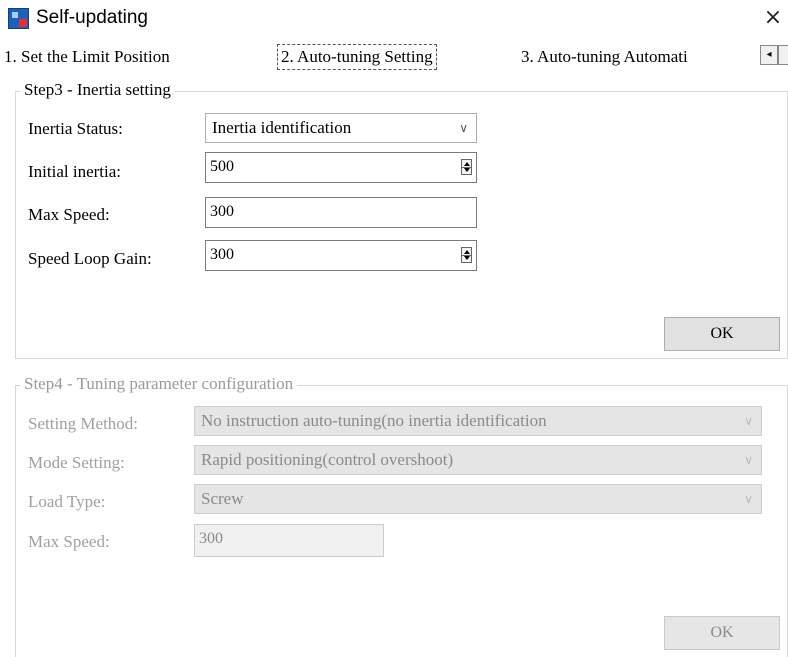 The width and height of the screenshot is (788, 657). What do you see at coordinates (87, 57) in the screenshot?
I see `tab-set-limit-position: 1. Set the Limit Position` at bounding box center [87, 57].